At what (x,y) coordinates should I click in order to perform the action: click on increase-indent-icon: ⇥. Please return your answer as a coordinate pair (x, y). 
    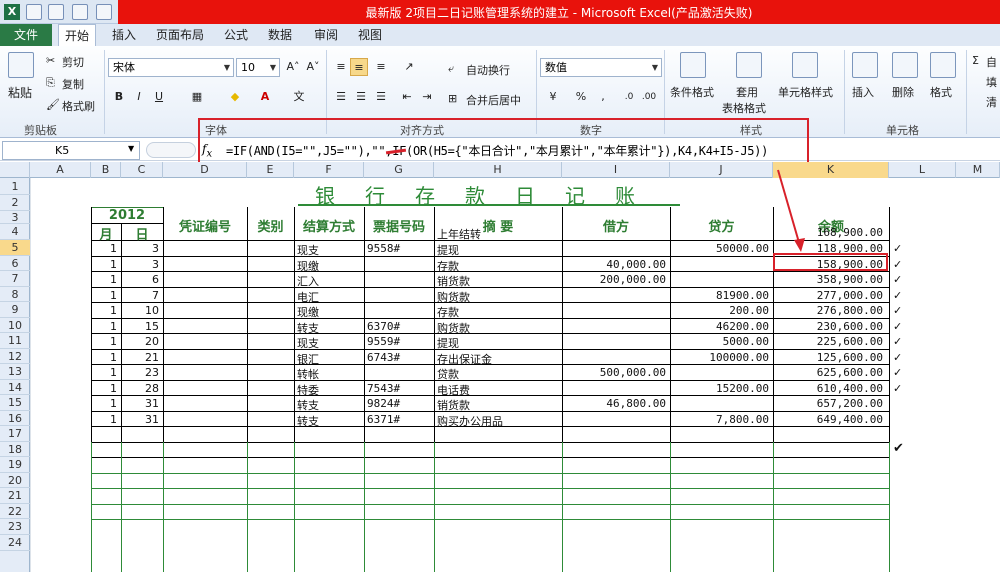
    Looking at the image, I should click on (427, 97).